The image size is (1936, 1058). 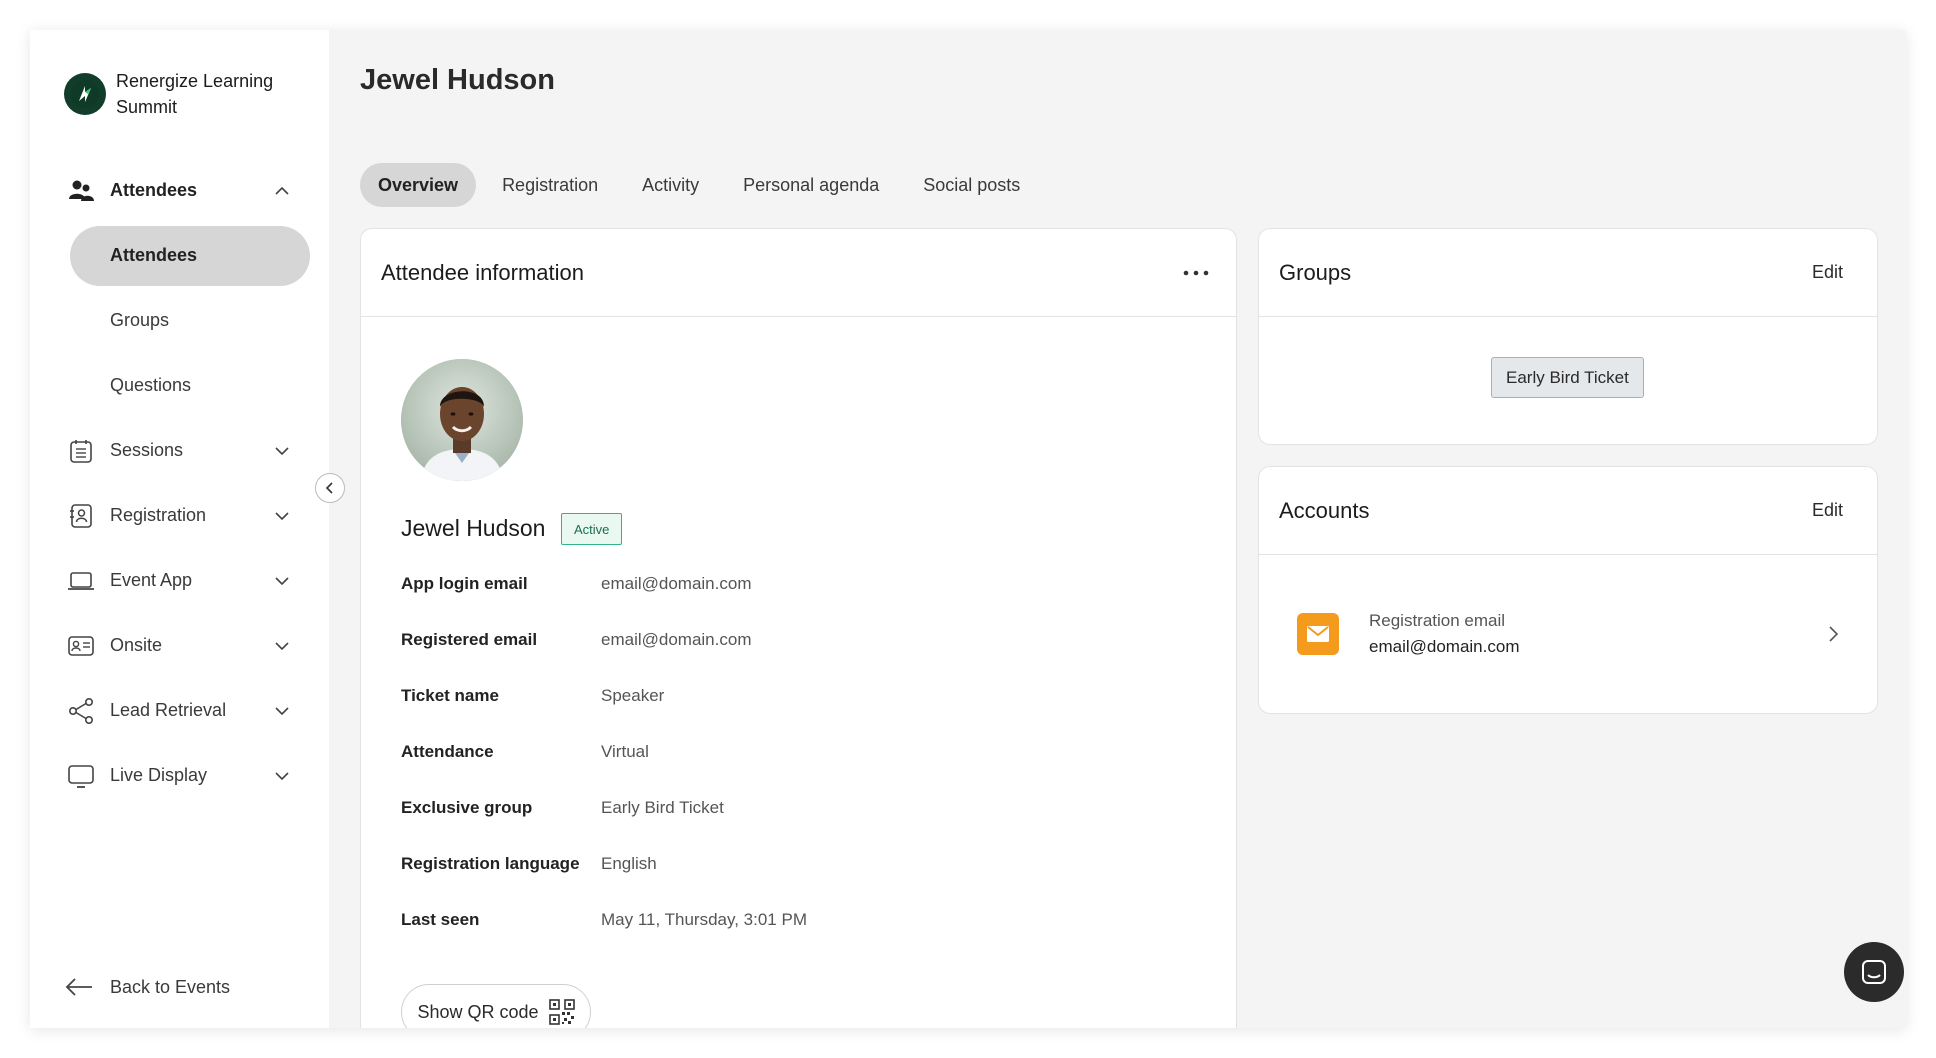 I want to click on sidebar-subitem-questions: Questions, so click(x=179, y=385).